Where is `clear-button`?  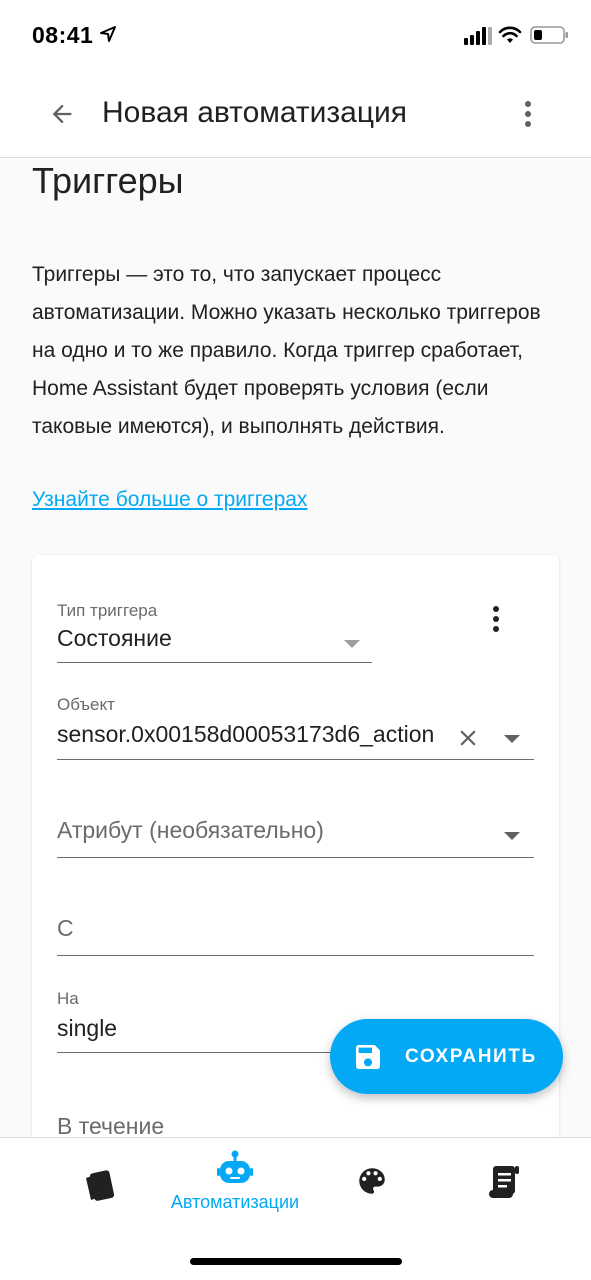 clear-button is located at coordinates (468, 738).